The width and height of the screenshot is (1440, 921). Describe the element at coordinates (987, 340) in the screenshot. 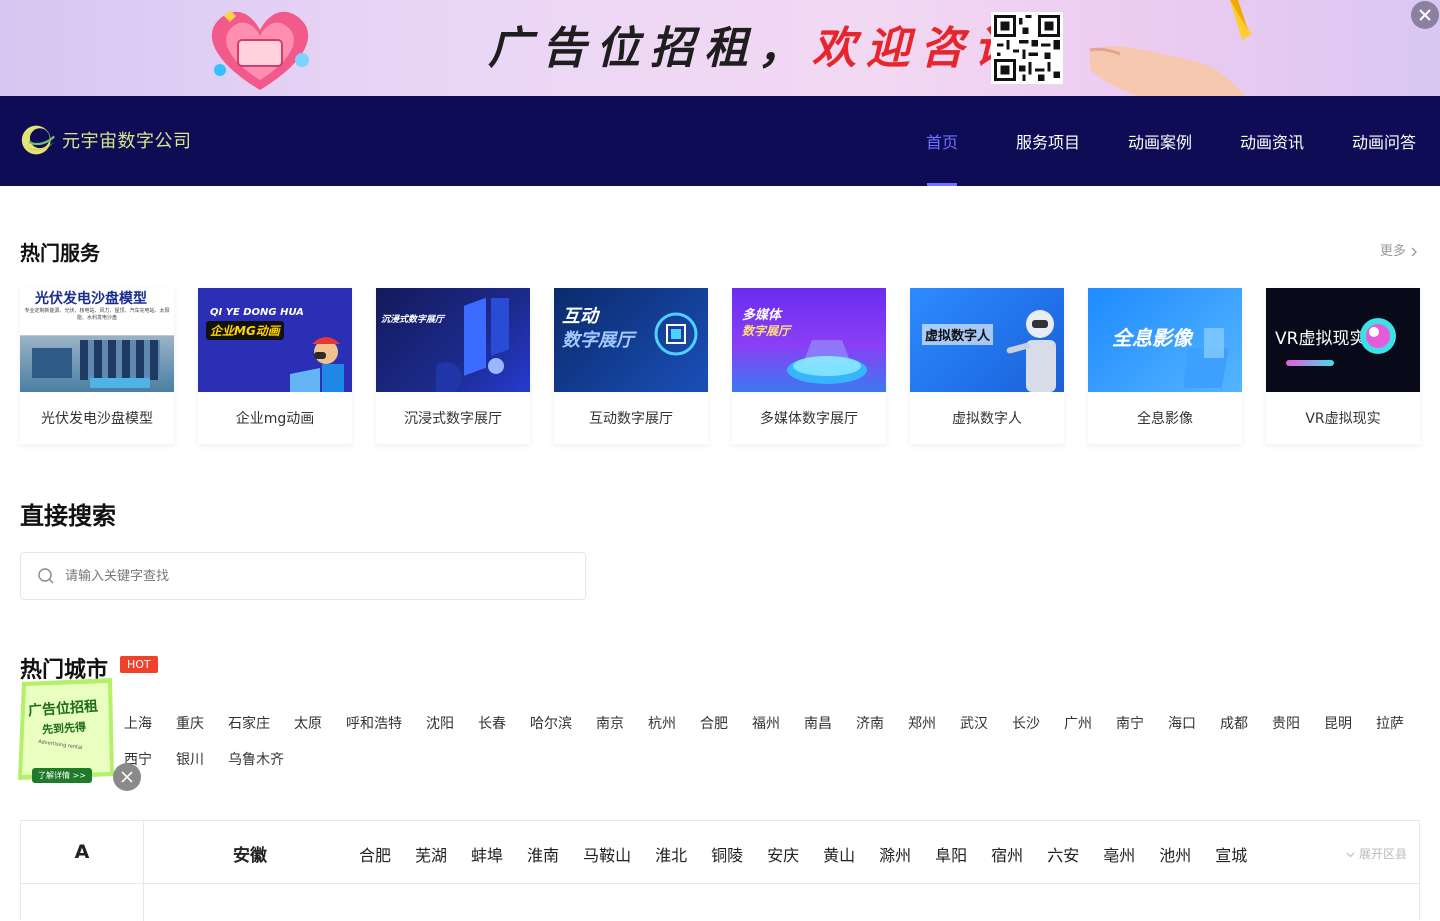

I see `card-image: 虚拟数字人` at that location.